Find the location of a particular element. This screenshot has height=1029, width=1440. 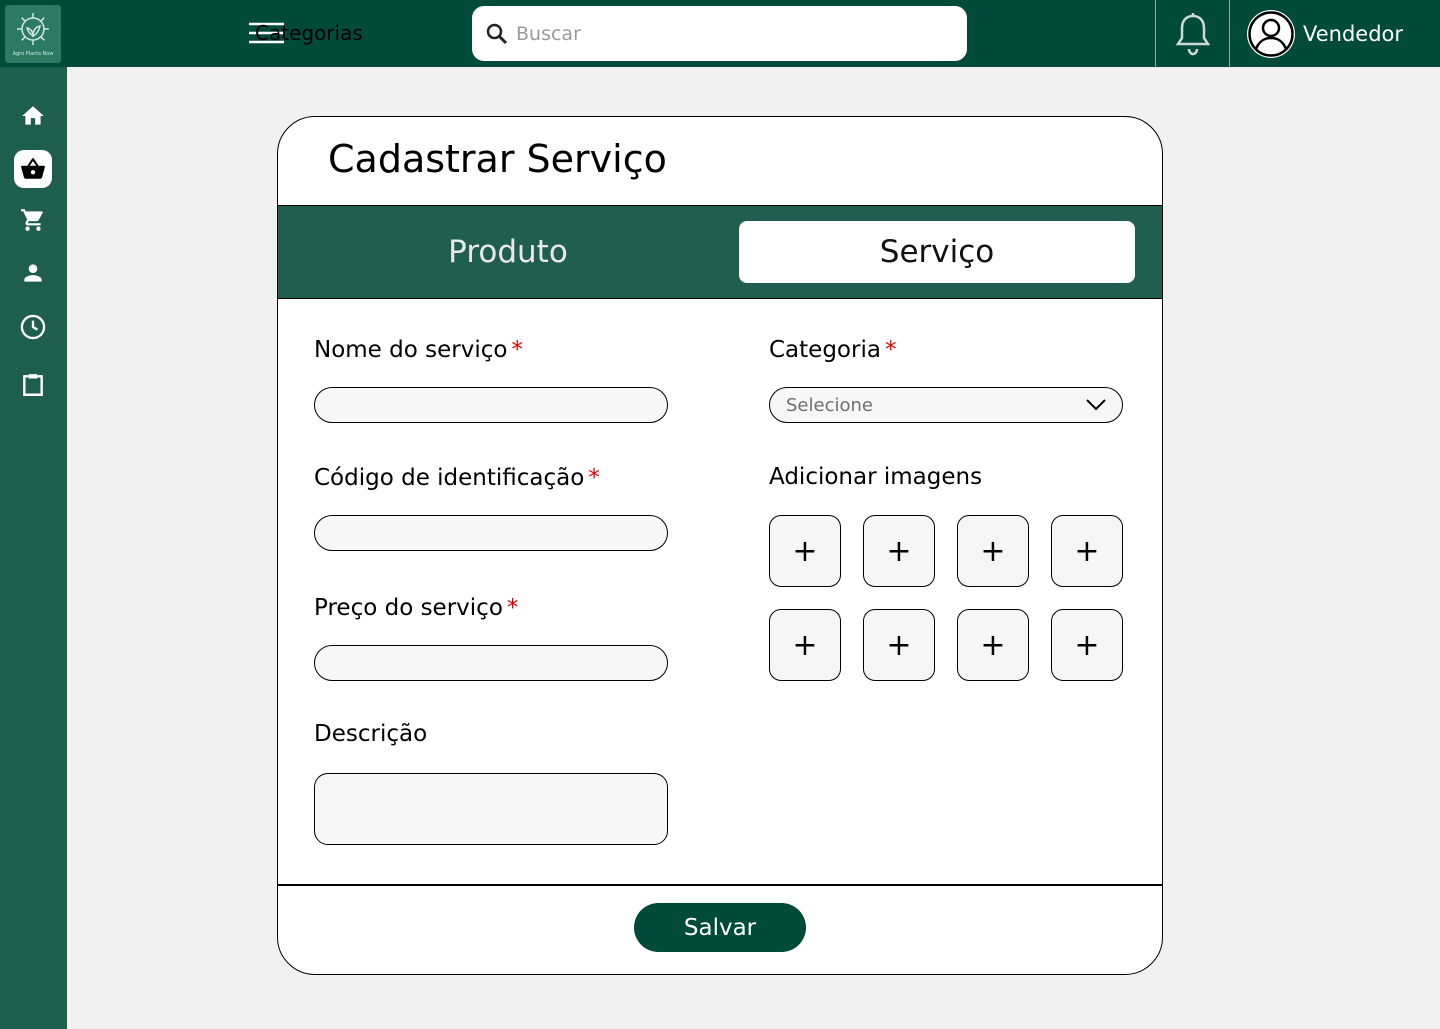

search-bar is located at coordinates (719, 33).